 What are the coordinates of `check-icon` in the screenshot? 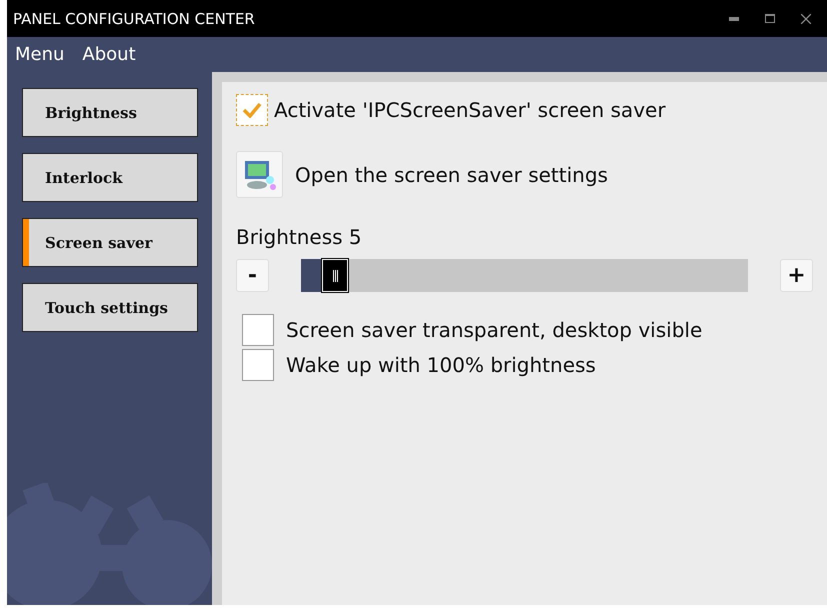 It's located at (252, 110).